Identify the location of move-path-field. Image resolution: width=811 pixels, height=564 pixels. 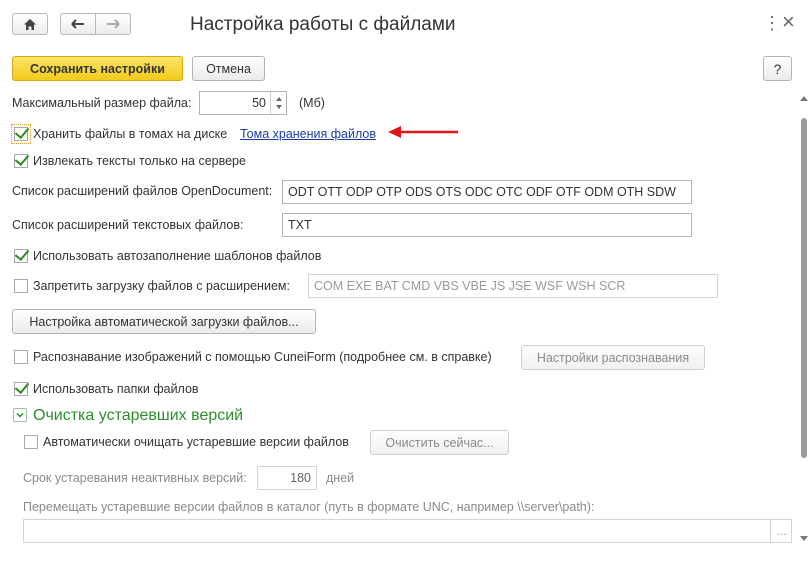
(407, 531).